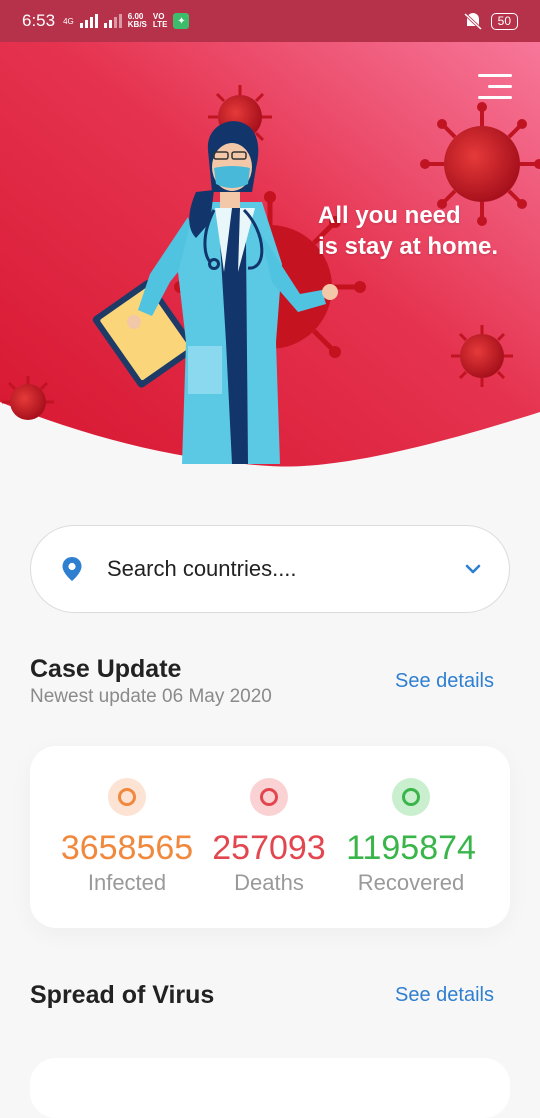 This screenshot has width=540, height=1118. I want to click on status-bar: 6:53 4G 6.00 KB/S VO LTE ✦ 50, so click(270, 21).